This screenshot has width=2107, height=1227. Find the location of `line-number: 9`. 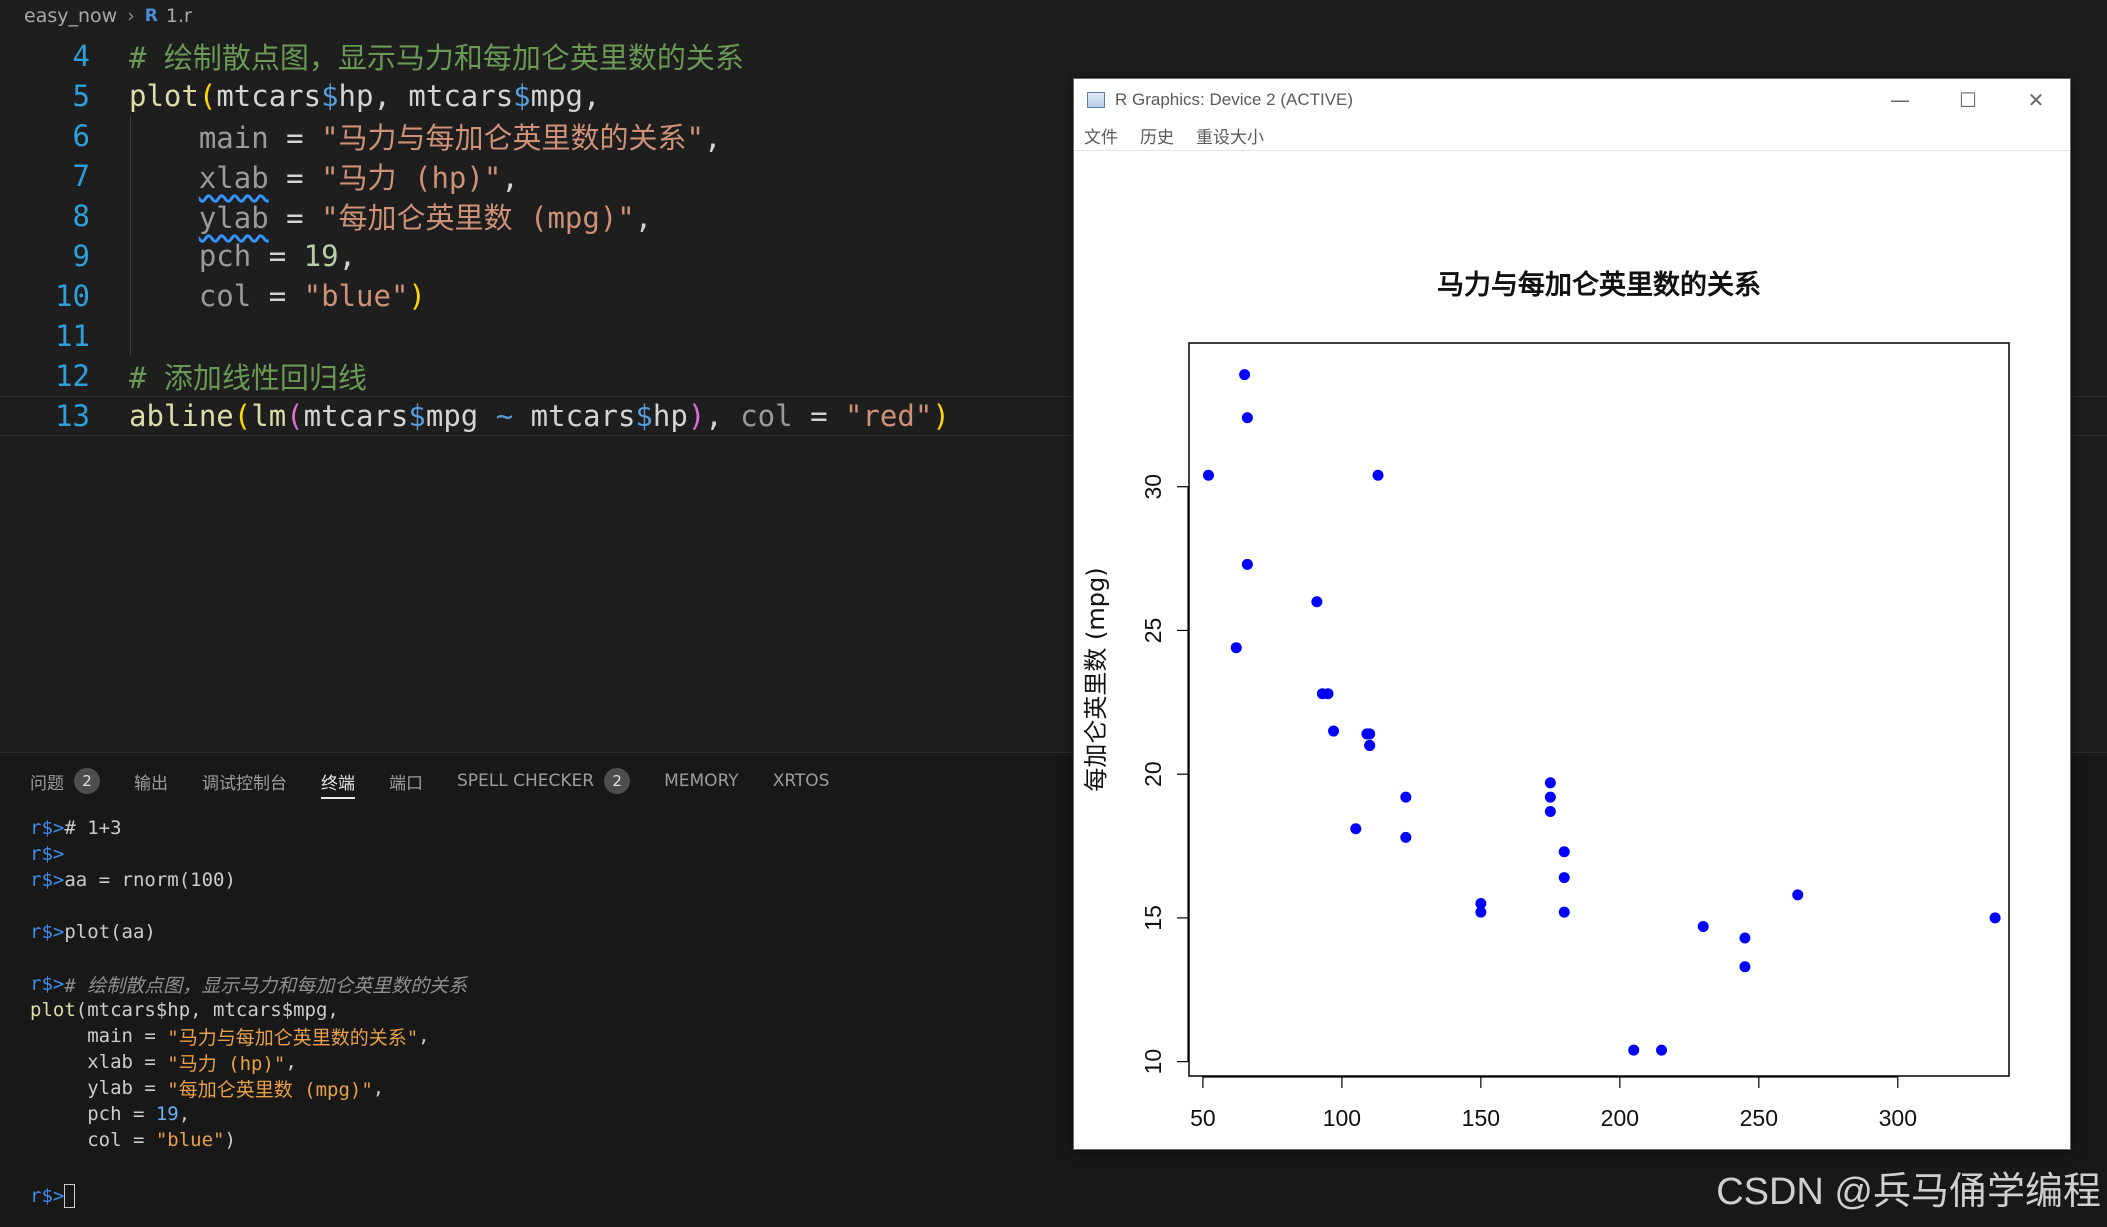

line-number: 9 is located at coordinates (81, 256).